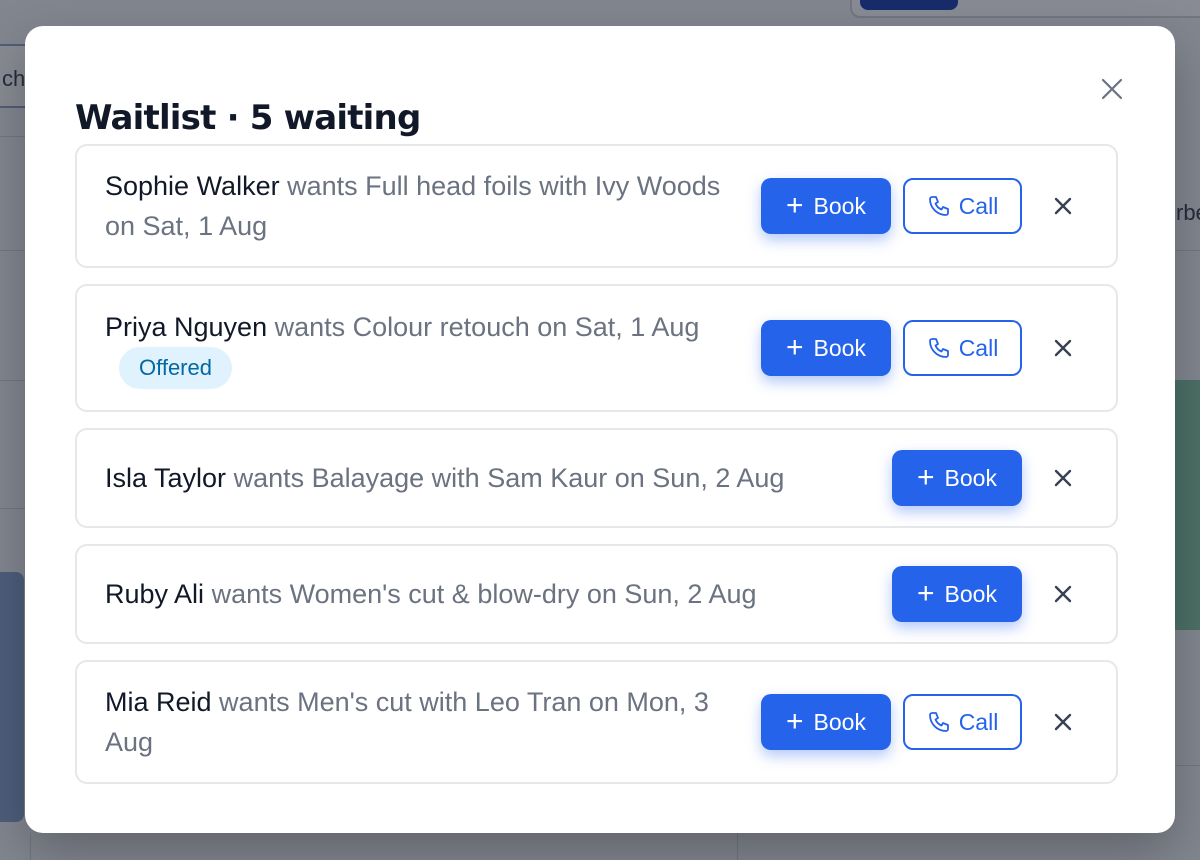  I want to click on client-name: Sophie Walker, so click(192, 186).